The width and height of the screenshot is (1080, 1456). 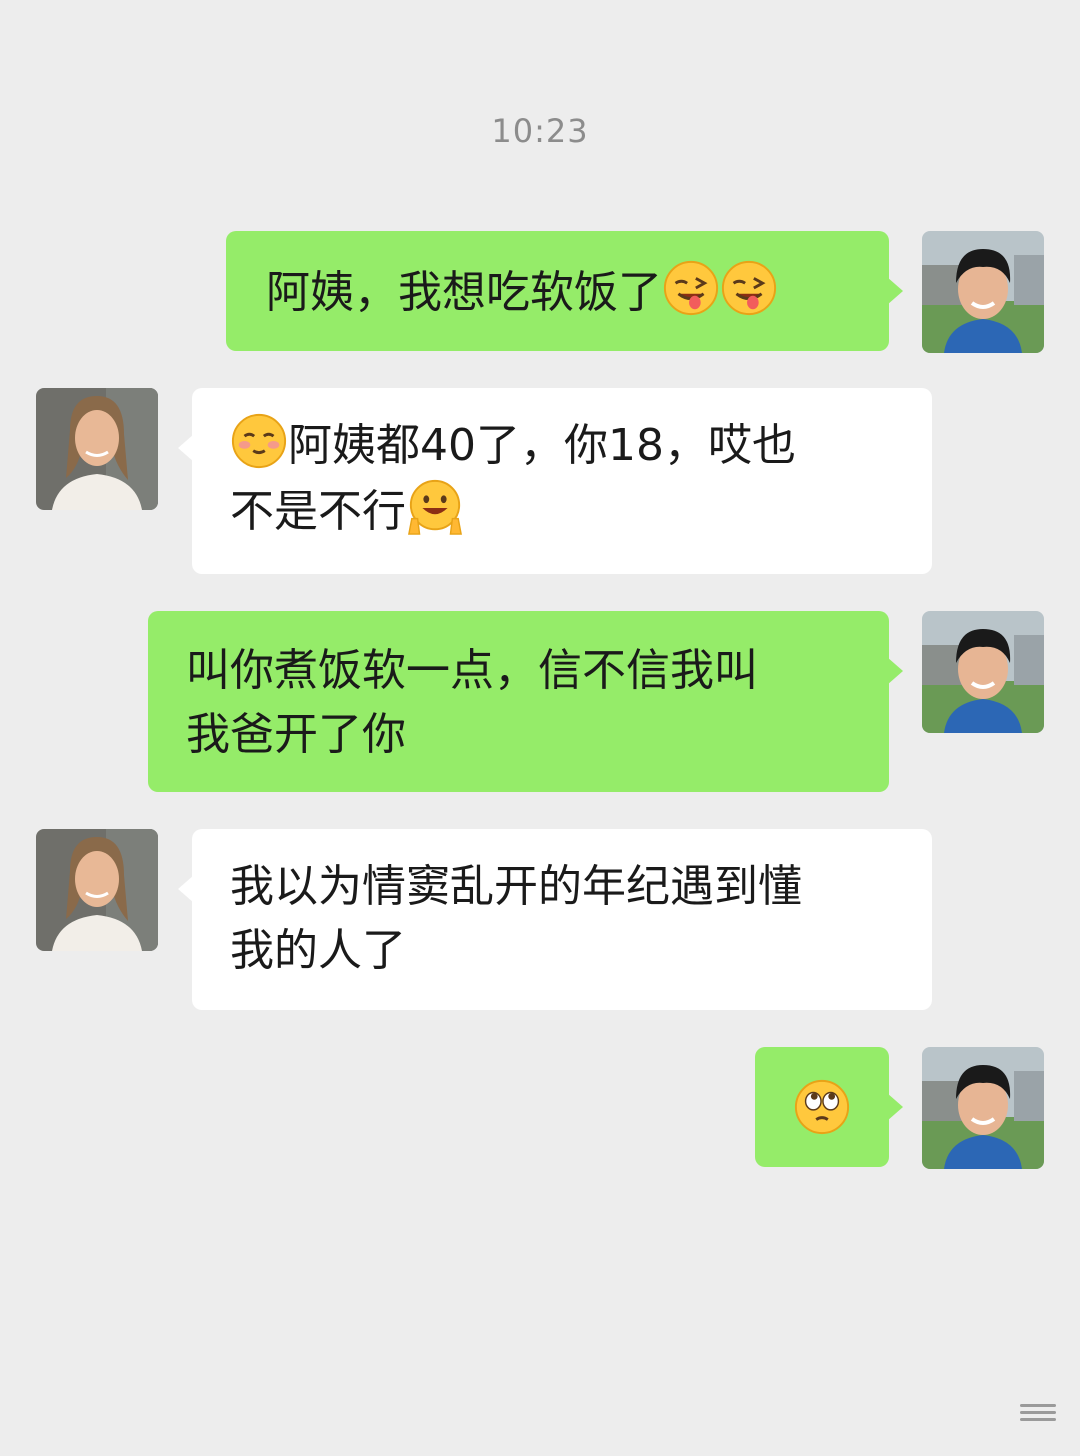 What do you see at coordinates (318, 950) in the screenshot?
I see `message-text-line2: 我的人了` at bounding box center [318, 950].